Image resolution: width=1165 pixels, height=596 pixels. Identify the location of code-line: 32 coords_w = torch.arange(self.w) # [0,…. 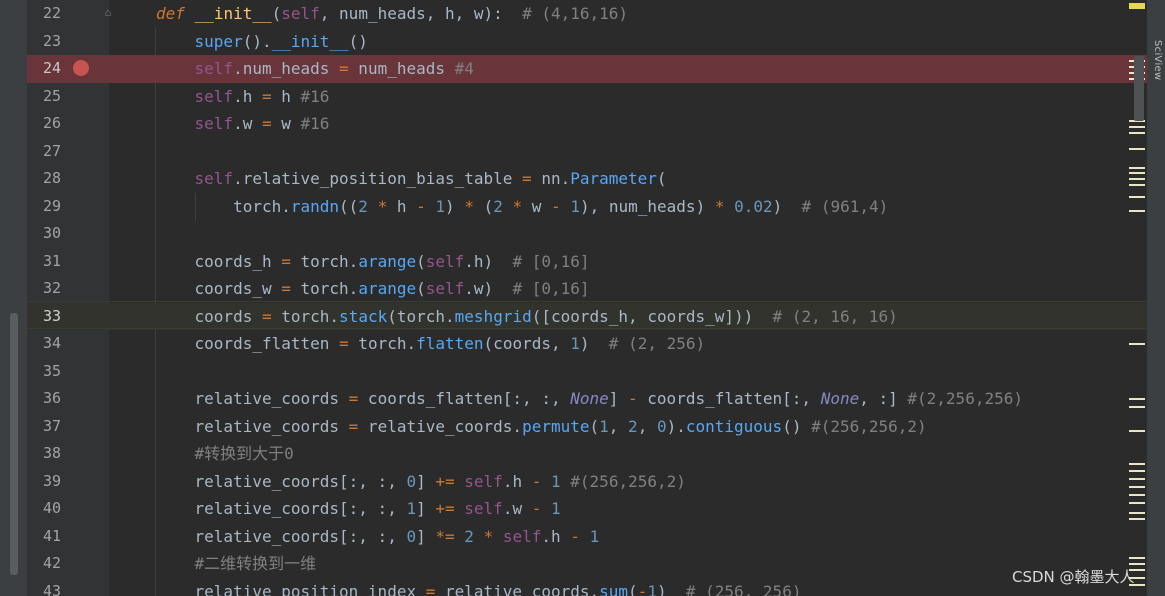
(587, 289).